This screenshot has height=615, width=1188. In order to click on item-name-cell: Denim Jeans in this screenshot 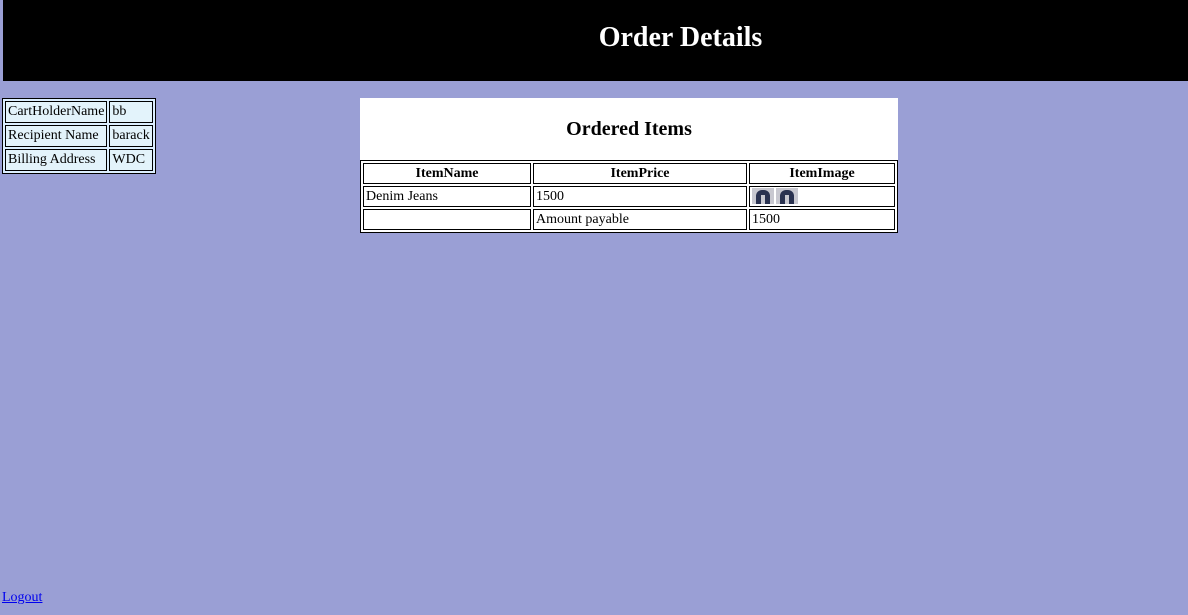, I will do `click(447, 196)`.